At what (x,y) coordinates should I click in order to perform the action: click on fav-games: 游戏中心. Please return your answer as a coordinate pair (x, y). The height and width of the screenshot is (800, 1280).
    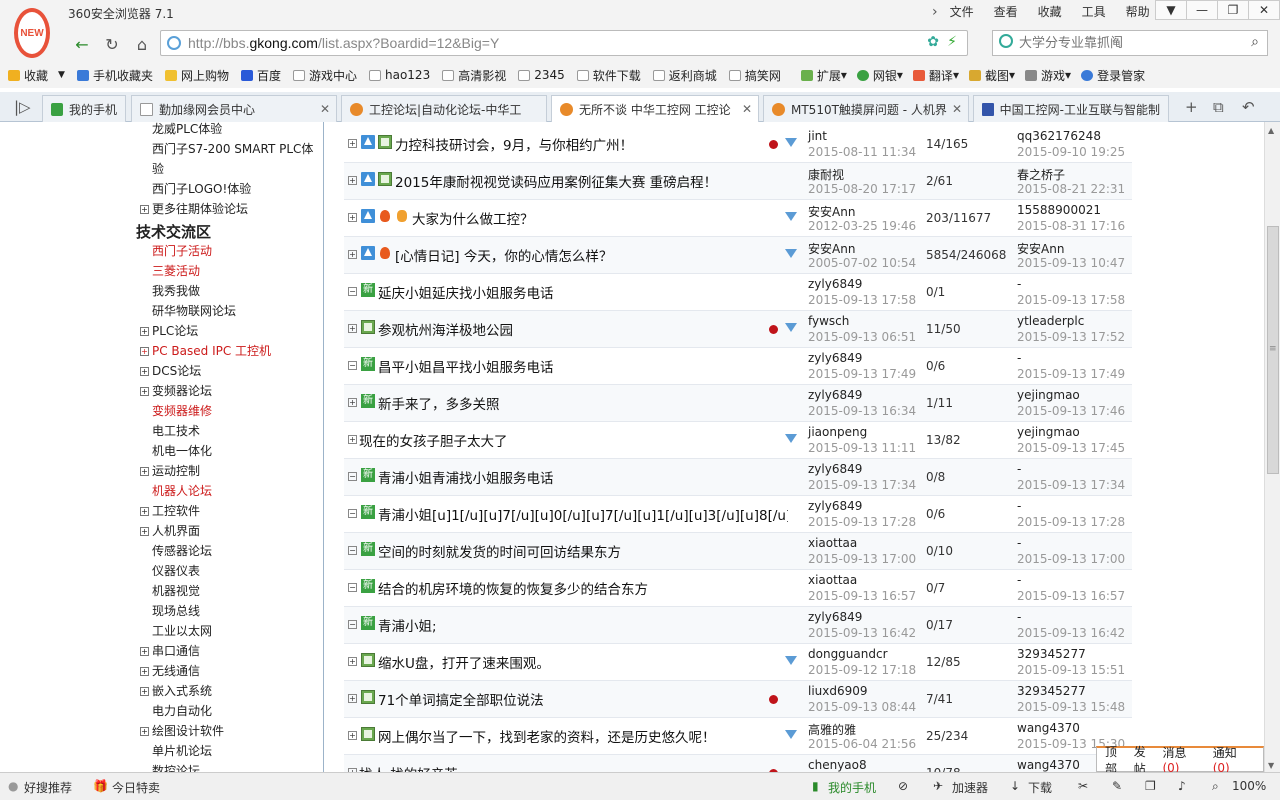
    Looking at the image, I should click on (324, 75).